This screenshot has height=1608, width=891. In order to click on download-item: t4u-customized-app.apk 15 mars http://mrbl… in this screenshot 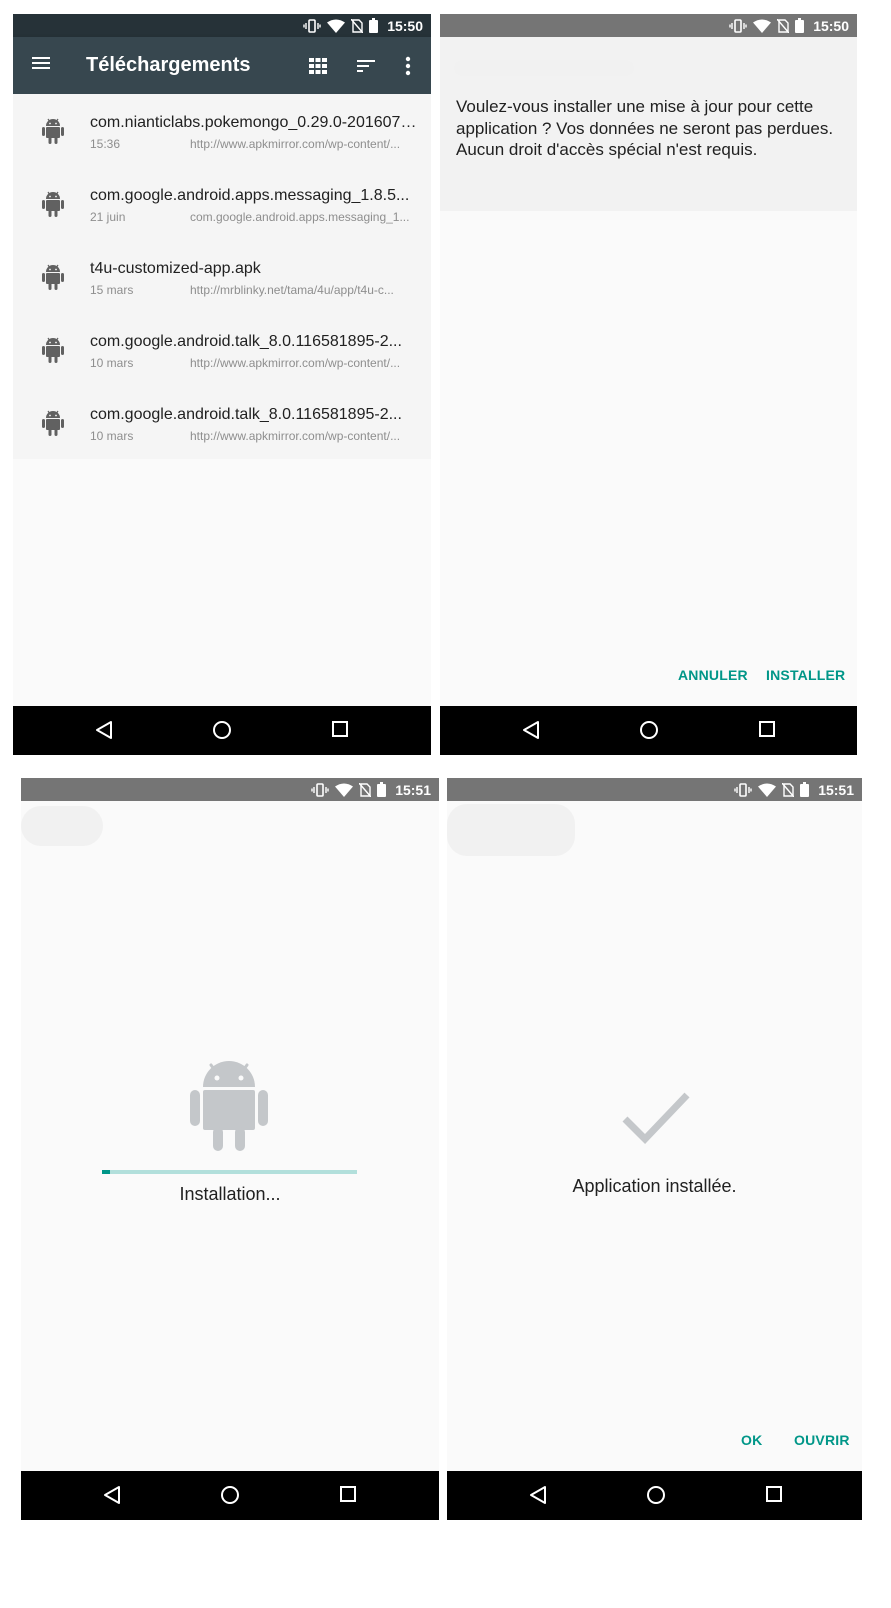, I will do `click(222, 276)`.